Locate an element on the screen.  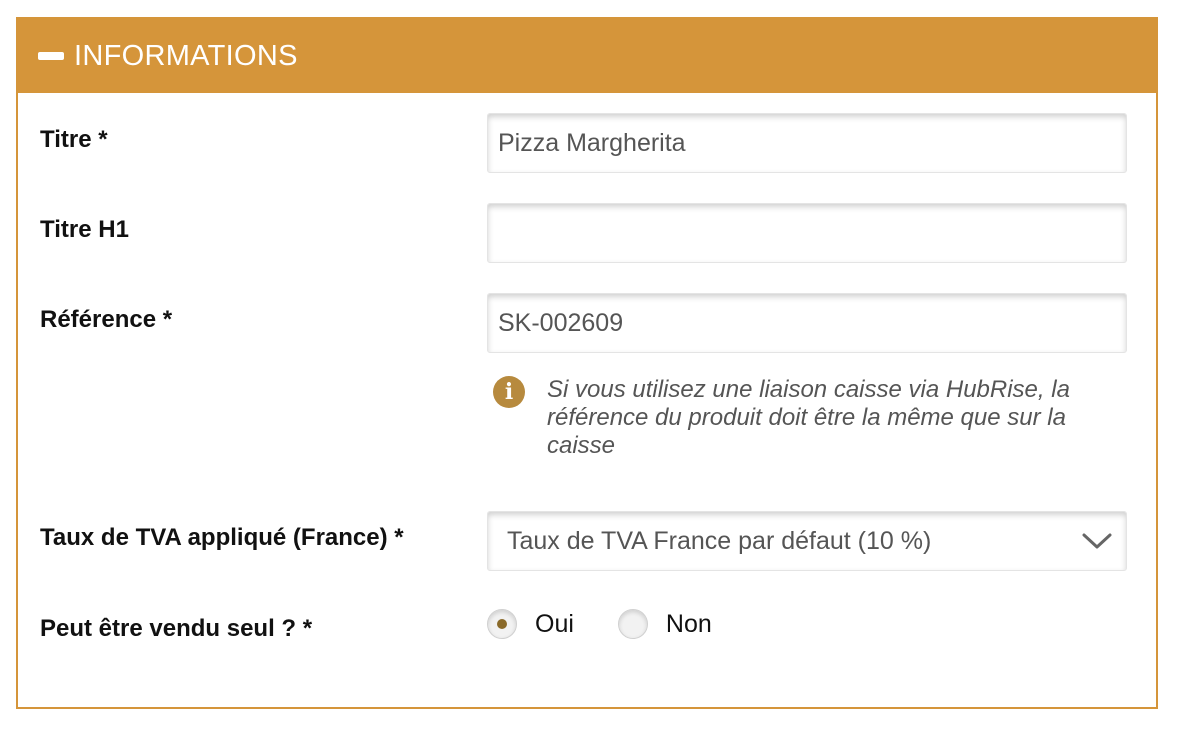
tva-label: Taux de TVA appliqué (France) * is located at coordinates (222, 537).